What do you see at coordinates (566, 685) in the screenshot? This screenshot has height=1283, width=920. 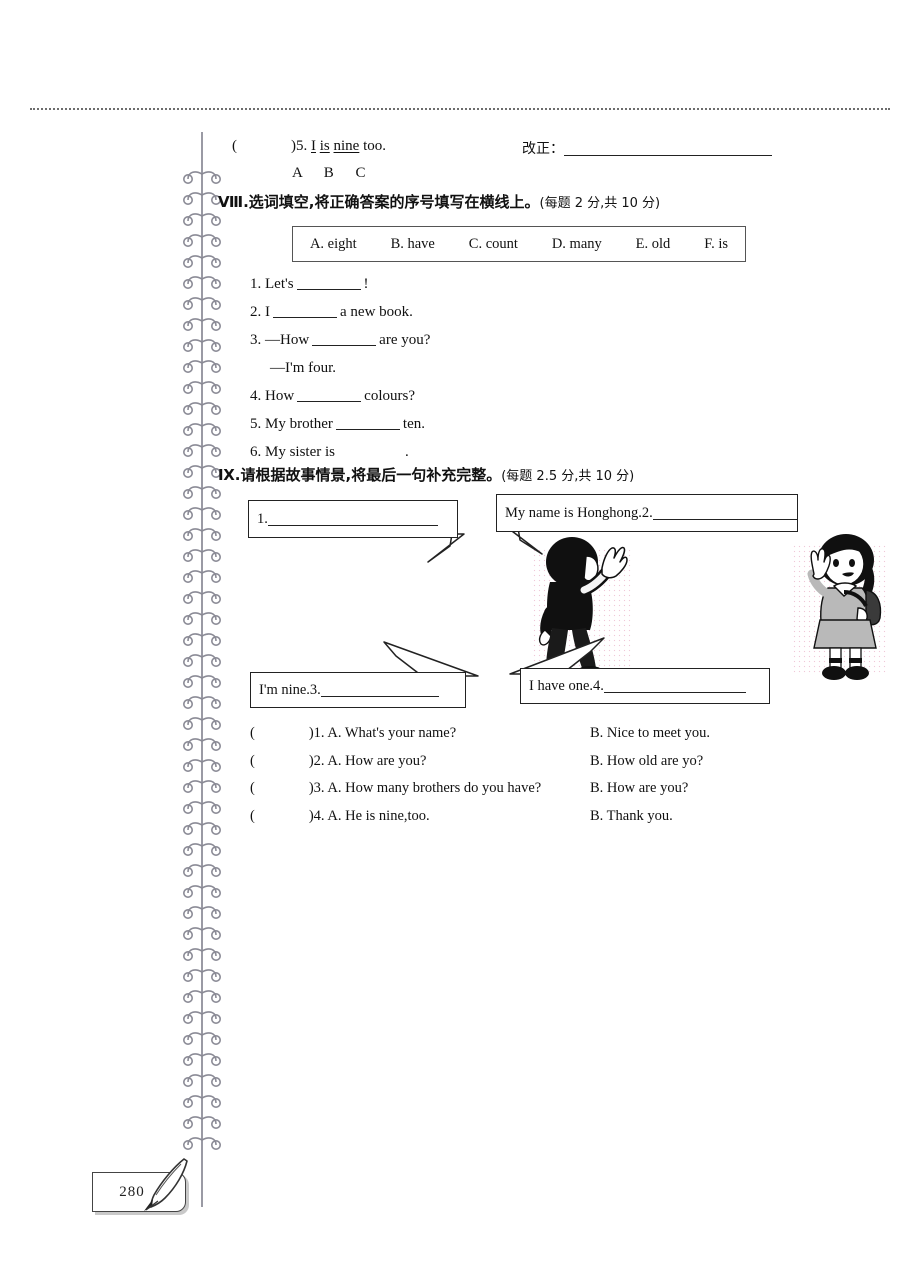 I see `bubble-4-label: I have one.4.` at bounding box center [566, 685].